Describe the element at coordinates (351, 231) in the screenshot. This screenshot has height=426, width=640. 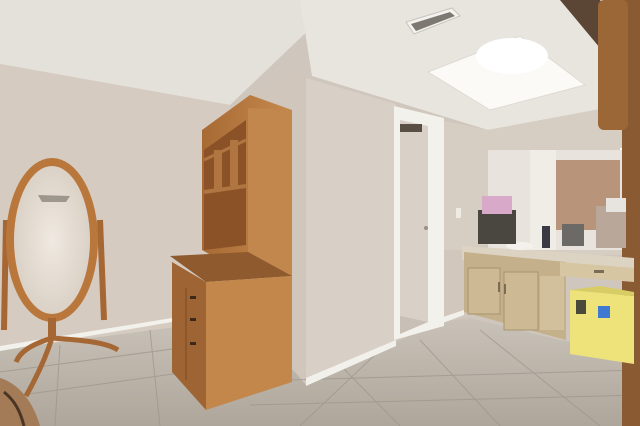
I see `hall-wall` at that location.